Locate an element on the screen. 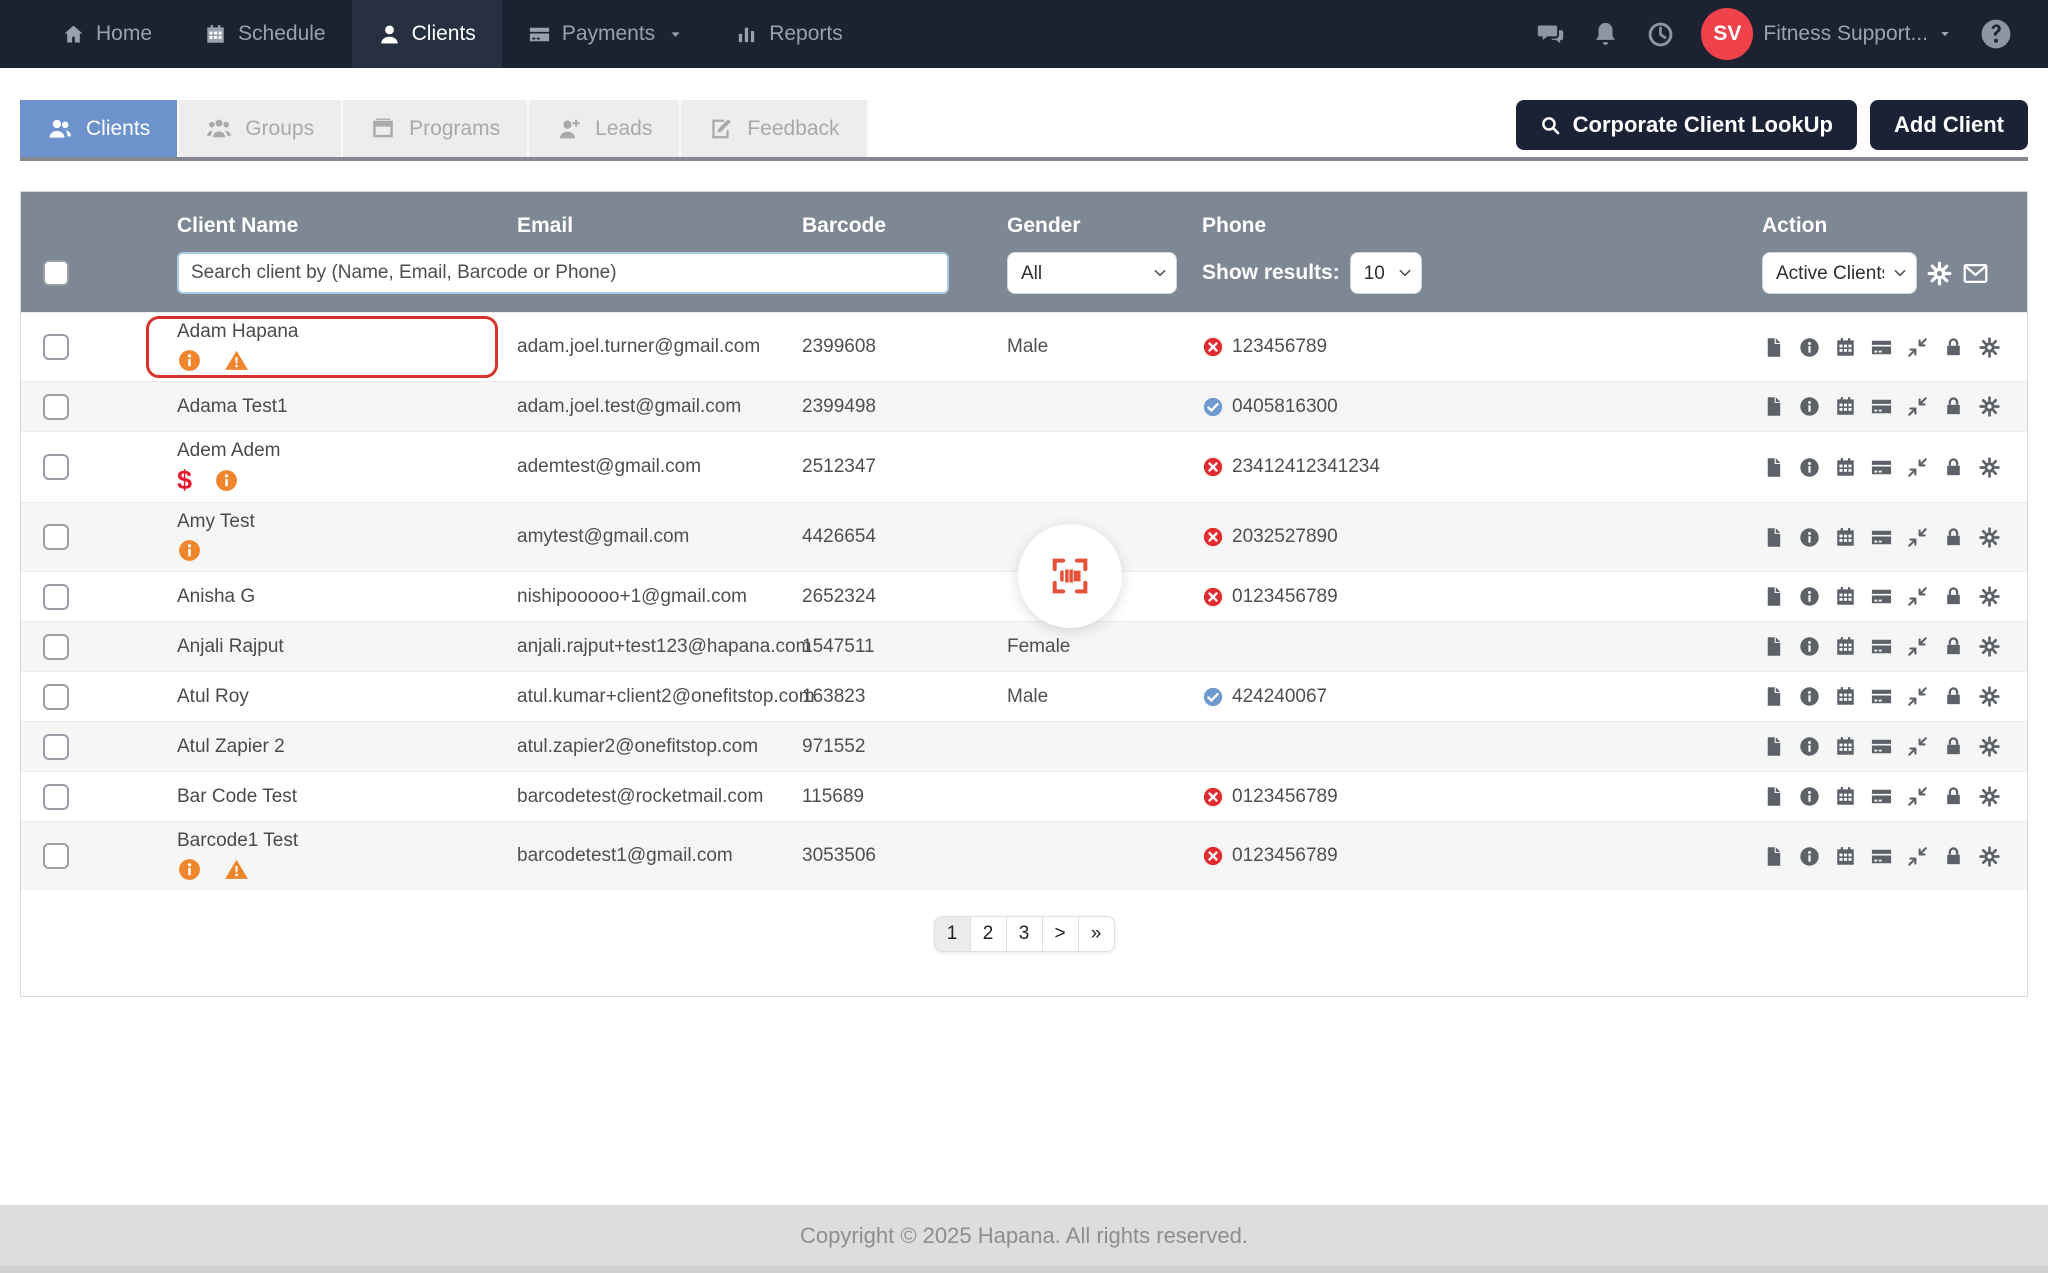 This screenshot has height=1273, width=2048. bulk-action-select: Active Clients is located at coordinates (1839, 273).